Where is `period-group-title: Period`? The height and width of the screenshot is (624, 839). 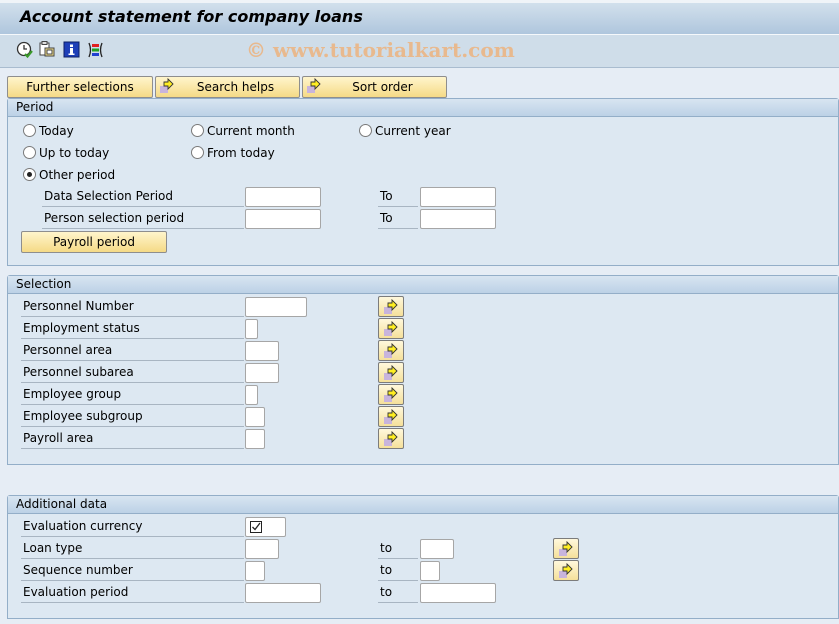
period-group-title: Period is located at coordinates (423, 108).